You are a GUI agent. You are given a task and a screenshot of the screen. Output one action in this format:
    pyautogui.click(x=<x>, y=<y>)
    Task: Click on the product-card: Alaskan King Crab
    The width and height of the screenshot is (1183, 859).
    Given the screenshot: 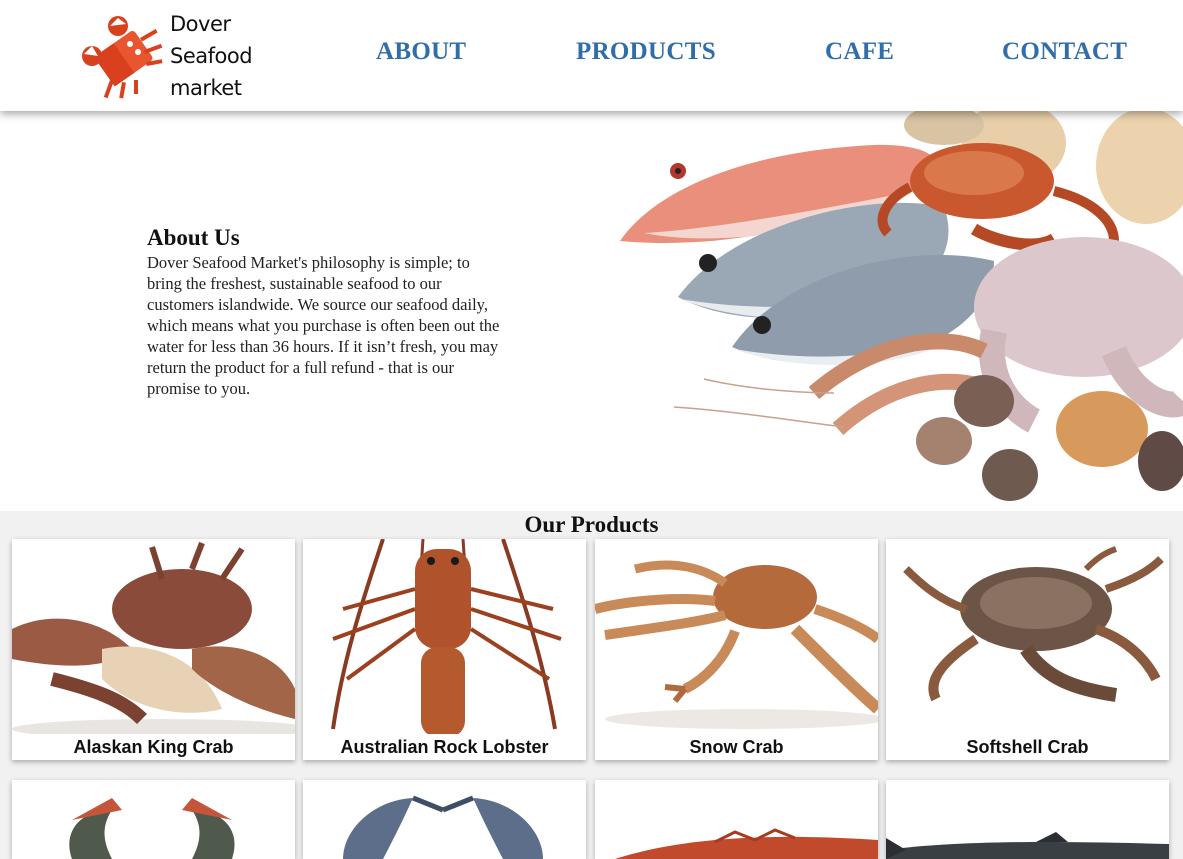 What is the action you would take?
    pyautogui.click(x=153, y=649)
    